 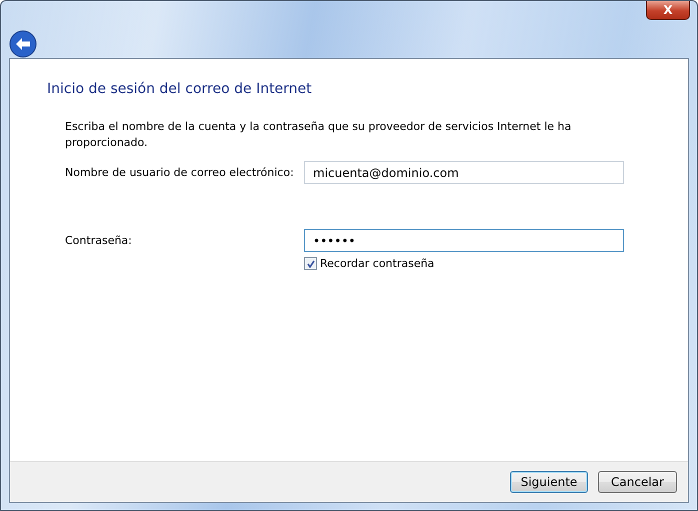 I want to click on close-button: X, so click(x=668, y=10).